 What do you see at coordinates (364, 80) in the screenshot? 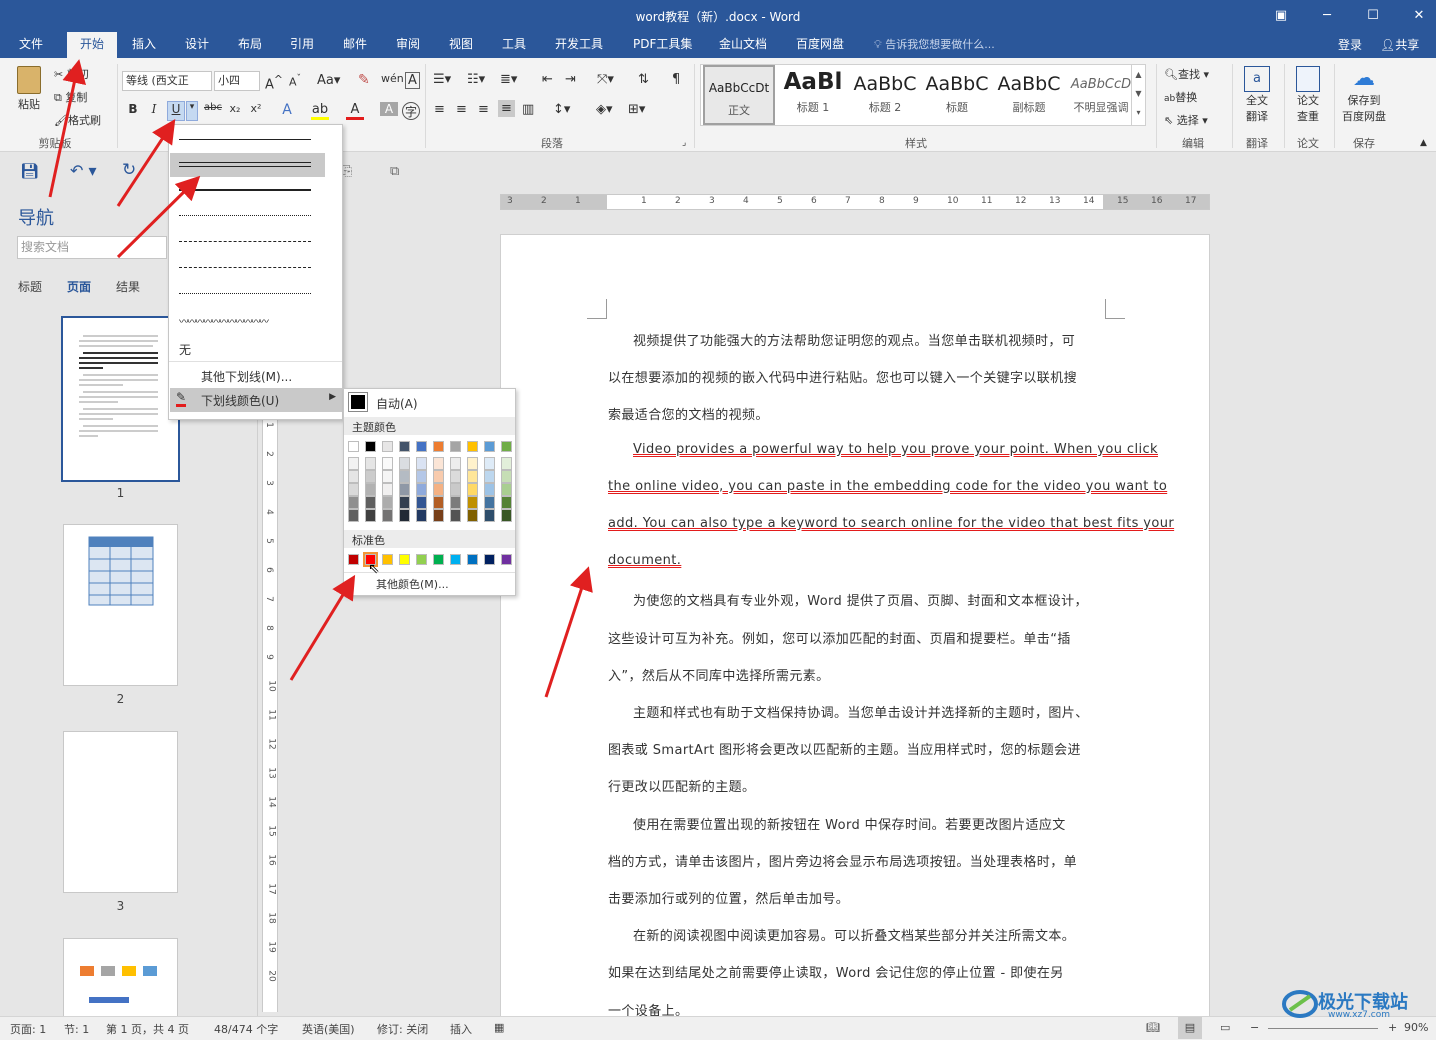
I see `clear-format-icon: ✎` at bounding box center [364, 80].